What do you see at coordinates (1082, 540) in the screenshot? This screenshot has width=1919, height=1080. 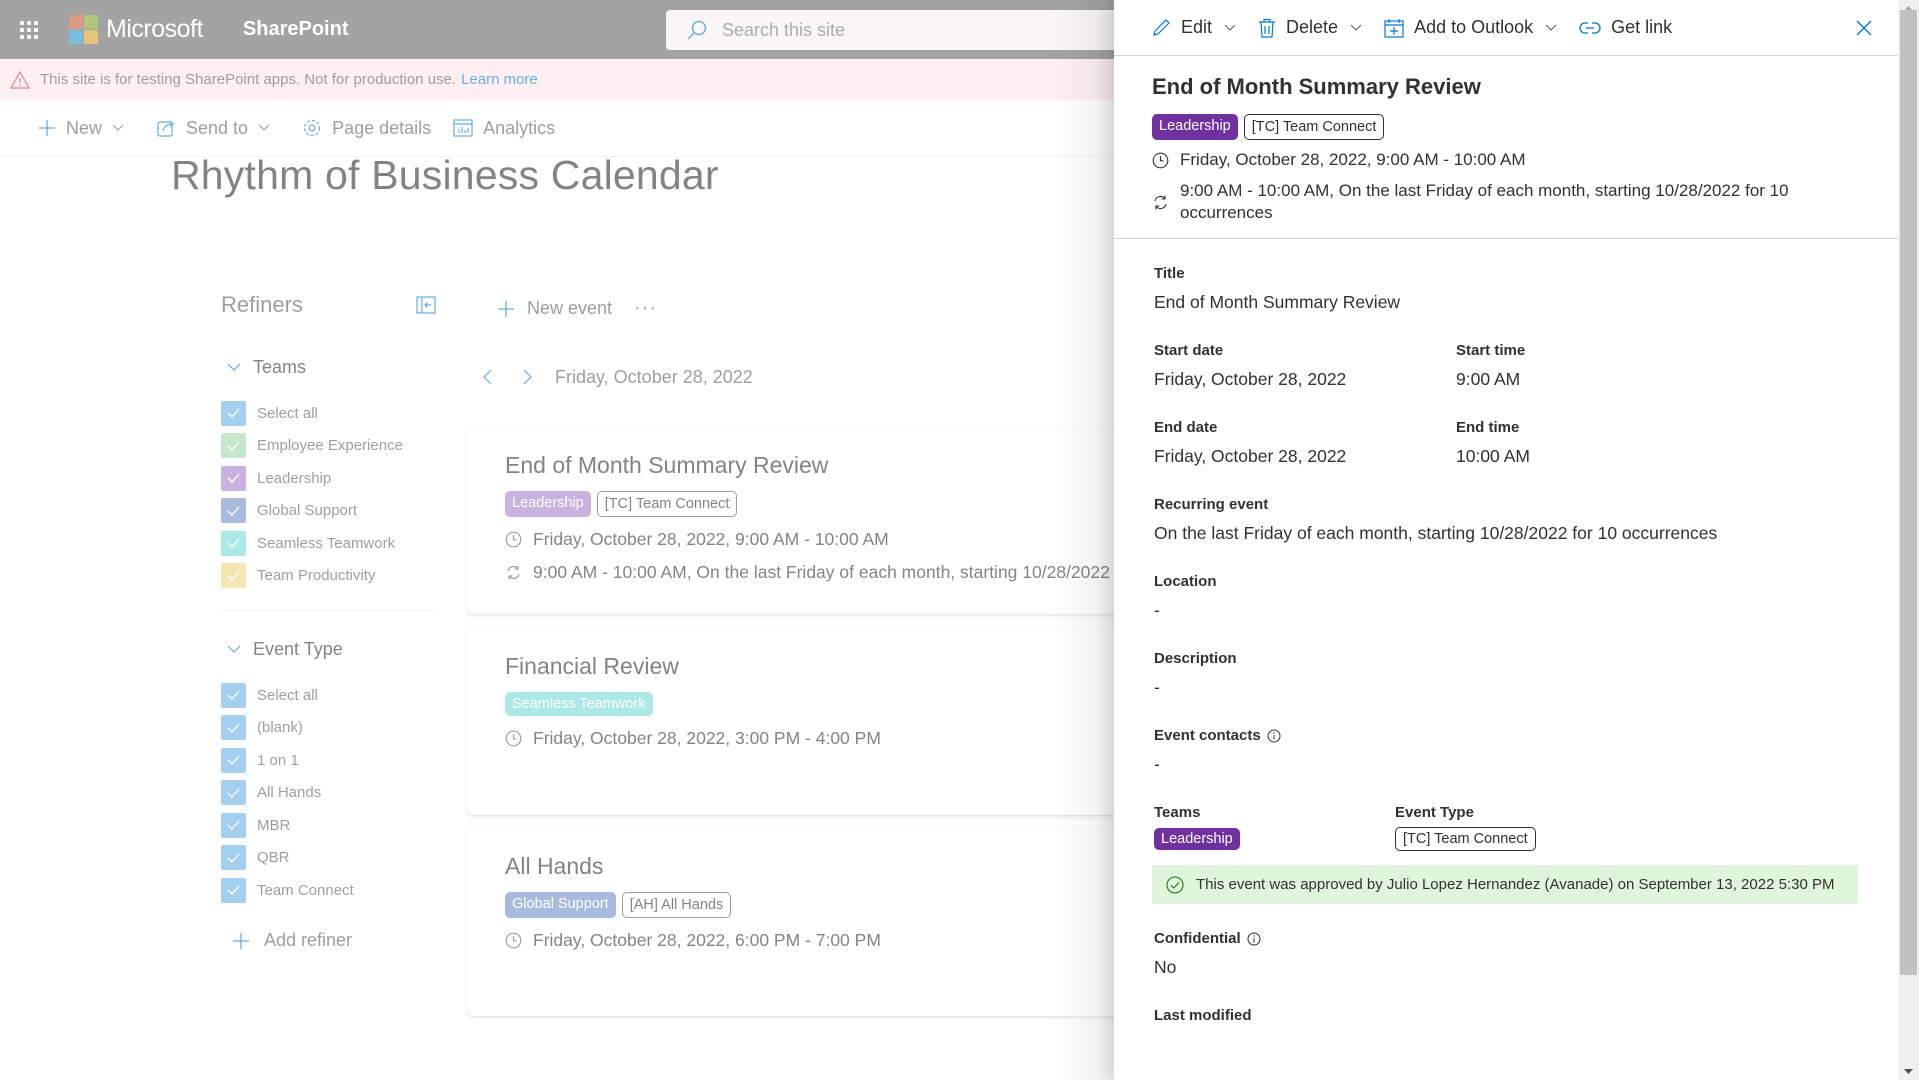 I see `panel-shadow` at bounding box center [1082, 540].